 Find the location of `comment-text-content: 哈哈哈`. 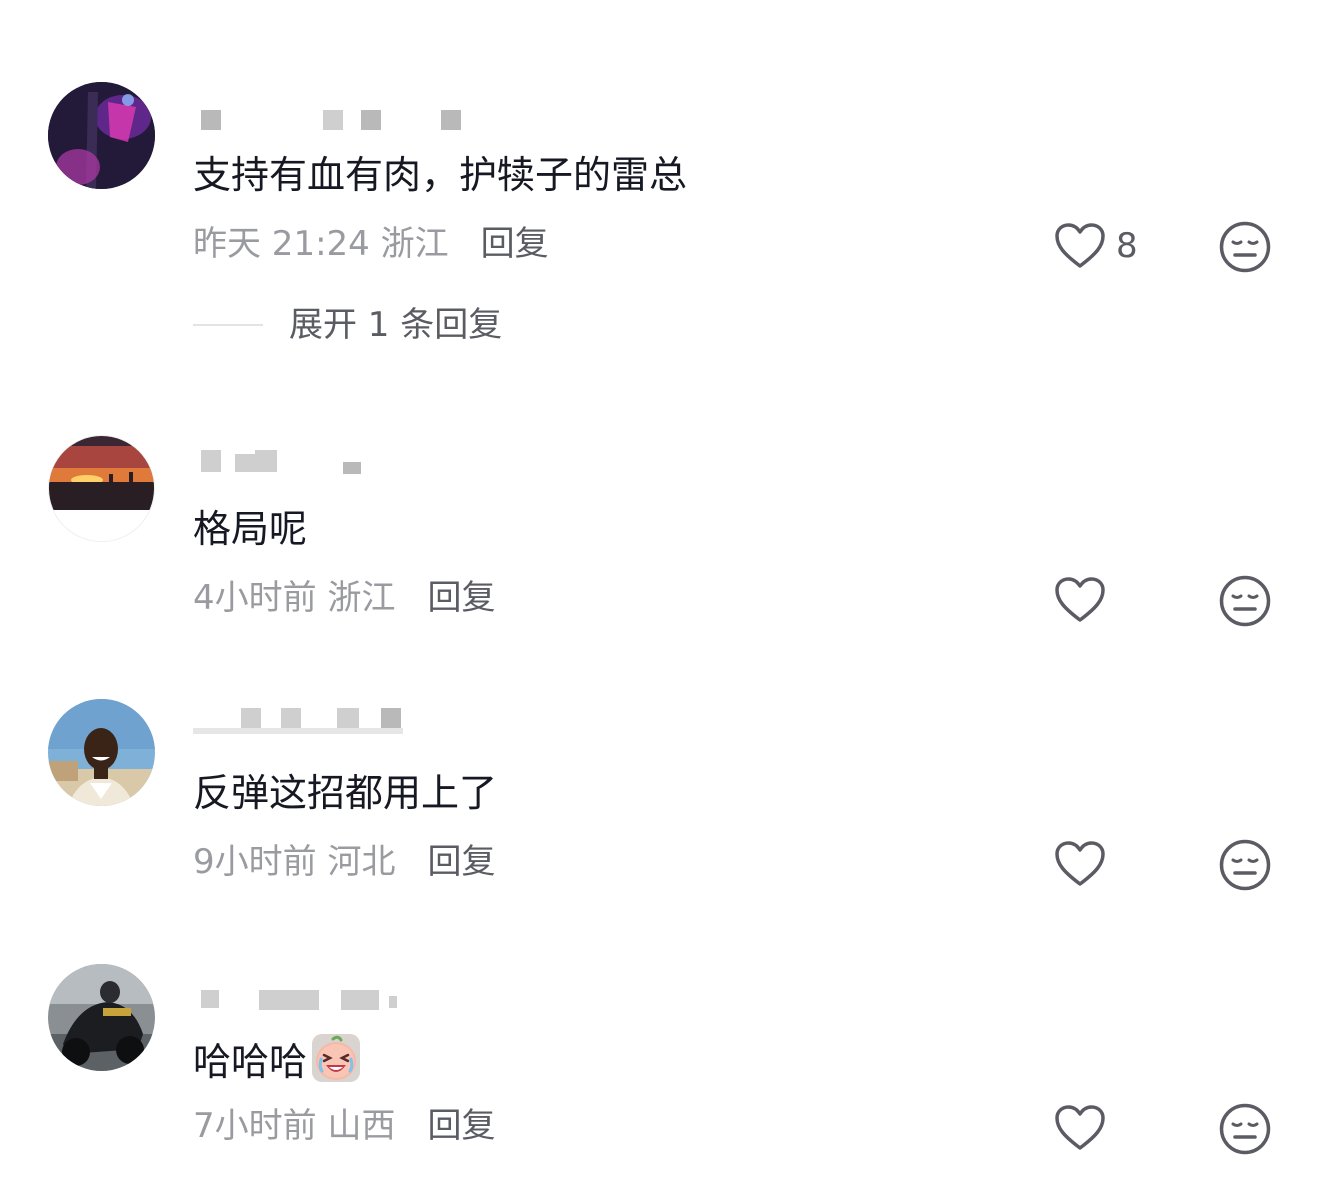

comment-text-content: 哈哈哈 is located at coordinates (250, 1062).